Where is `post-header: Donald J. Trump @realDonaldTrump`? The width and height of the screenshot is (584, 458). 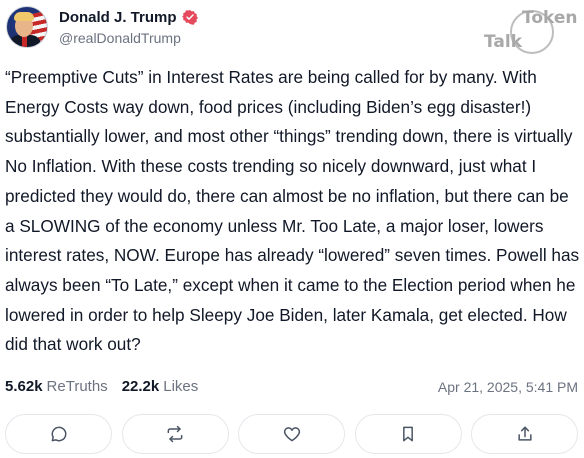 post-header: Donald J. Trump @realDonaldTrump is located at coordinates (102, 27).